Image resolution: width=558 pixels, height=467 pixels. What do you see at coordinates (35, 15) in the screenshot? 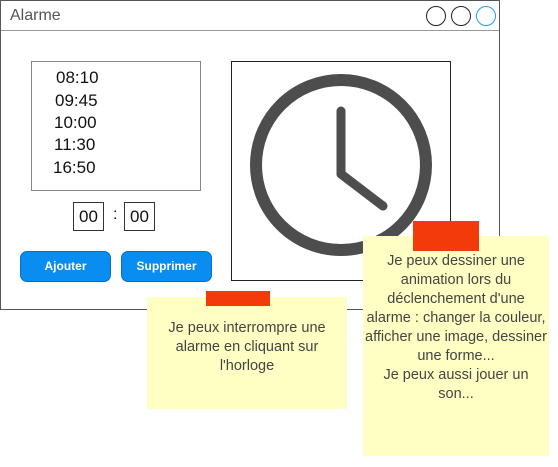
I see `window-title: Alarme` at bounding box center [35, 15].